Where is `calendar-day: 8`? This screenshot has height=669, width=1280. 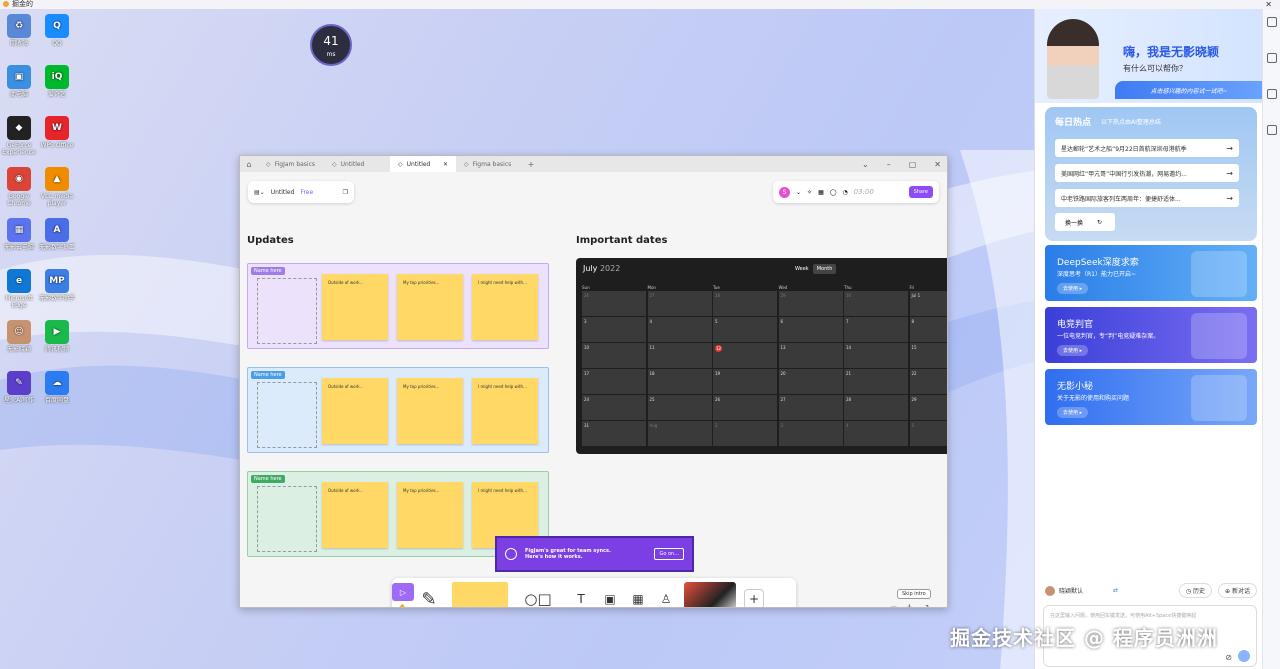 calendar-day: 8 is located at coordinates (928, 329).